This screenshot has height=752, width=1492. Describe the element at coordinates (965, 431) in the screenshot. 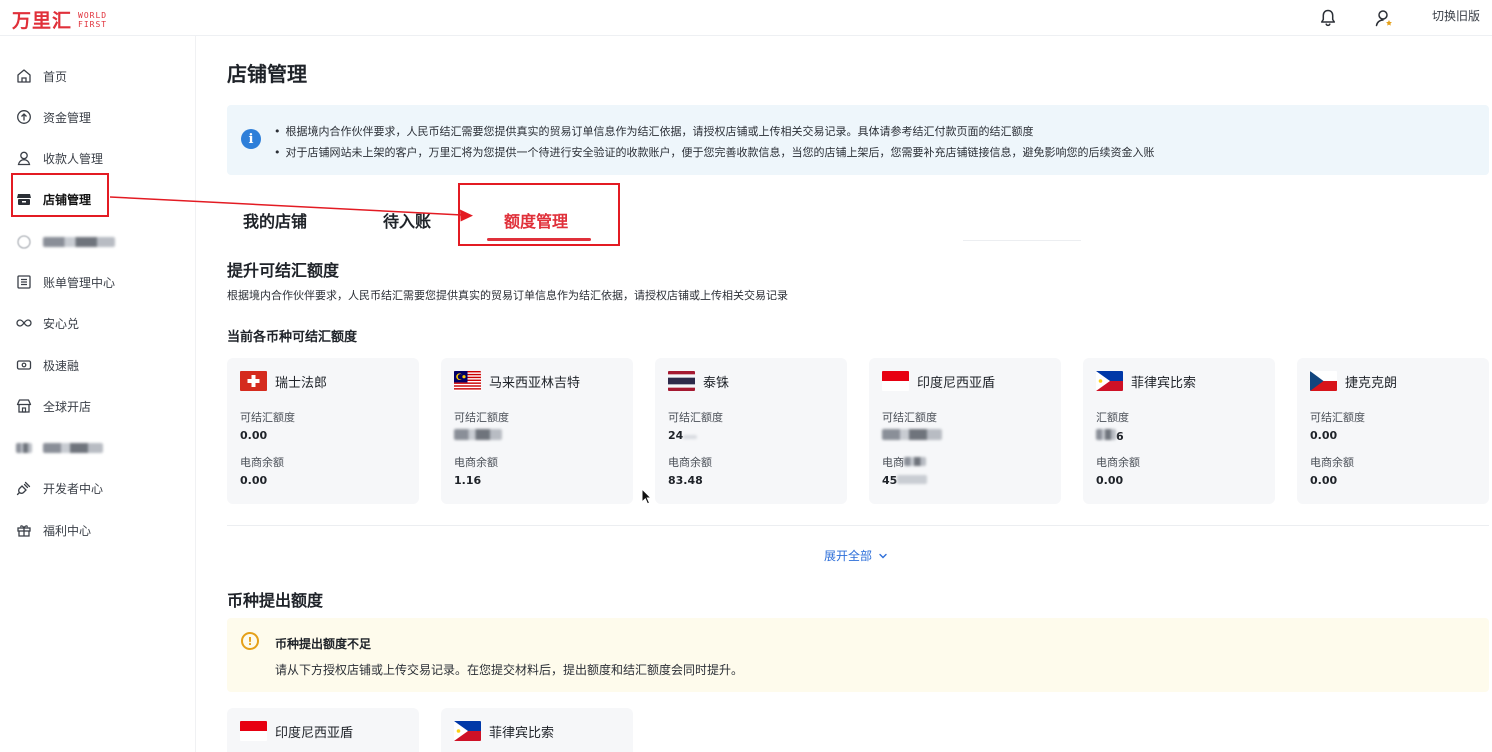

I see `currency-card-idr: 印度尼西亚盾 可结汇额度 电商 45` at that location.